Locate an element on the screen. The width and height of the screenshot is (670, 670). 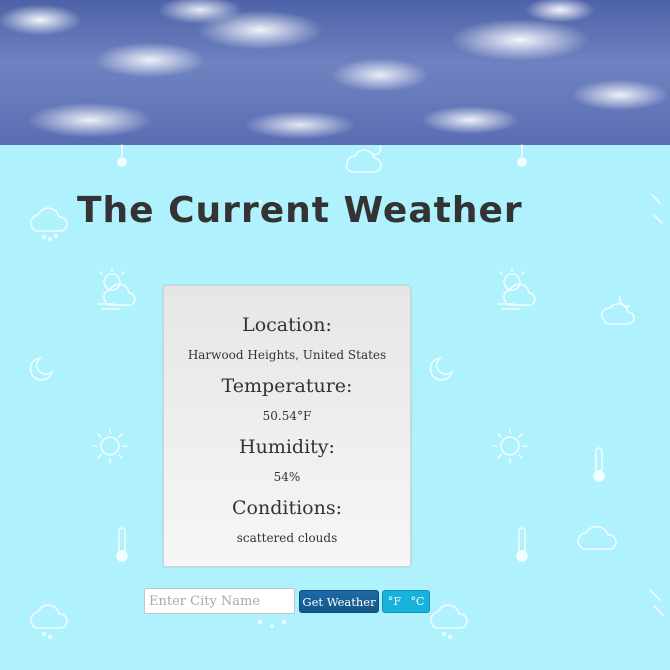
cloud-snow-icon is located at coordinates (49, 224).